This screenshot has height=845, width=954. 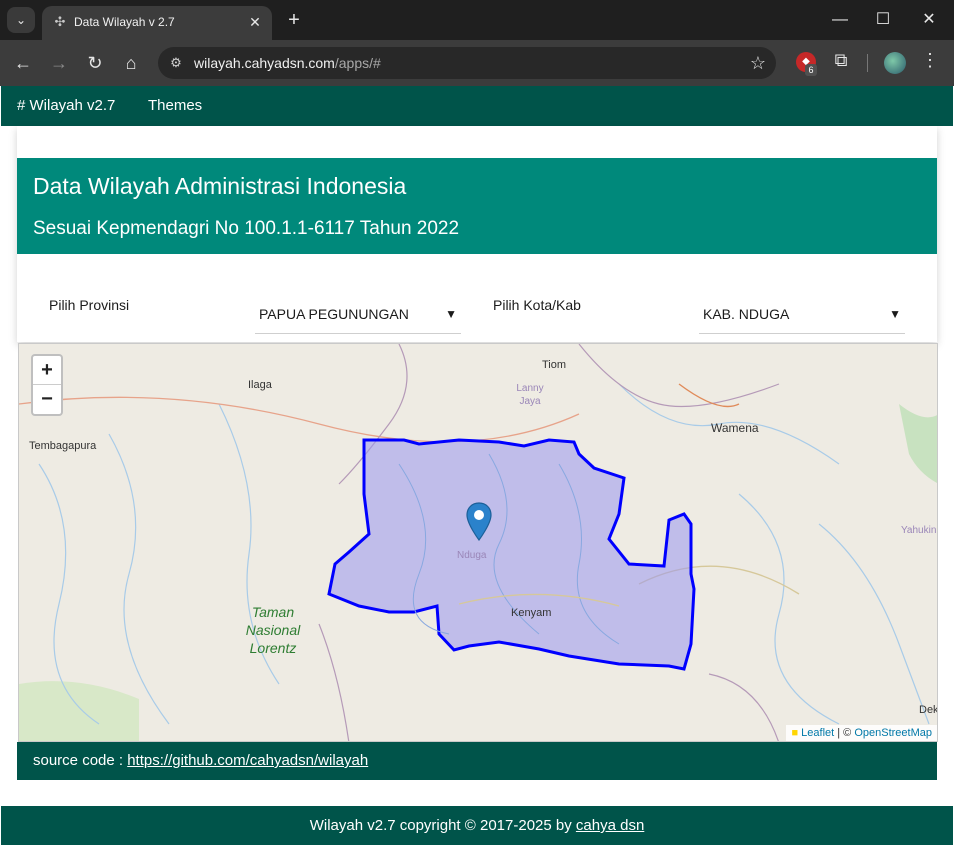 What do you see at coordinates (929, 20) in the screenshot?
I see `window-close-icon: ✕` at bounding box center [929, 20].